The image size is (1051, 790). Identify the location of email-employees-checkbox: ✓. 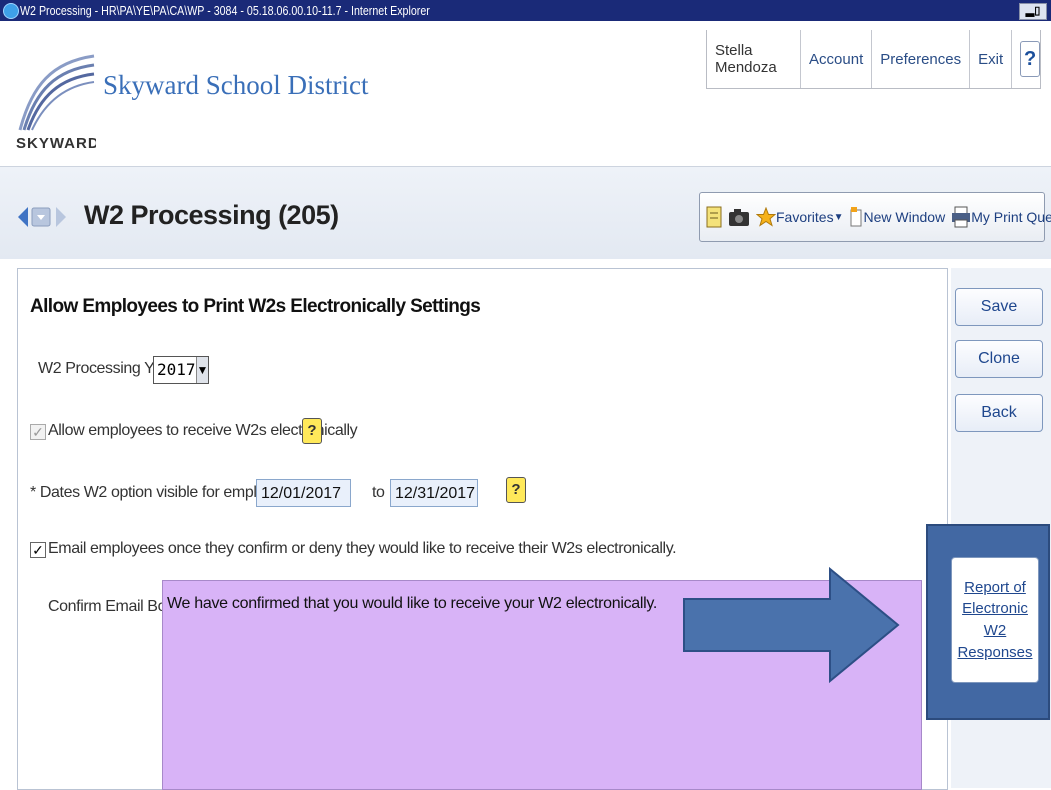
(38, 550).